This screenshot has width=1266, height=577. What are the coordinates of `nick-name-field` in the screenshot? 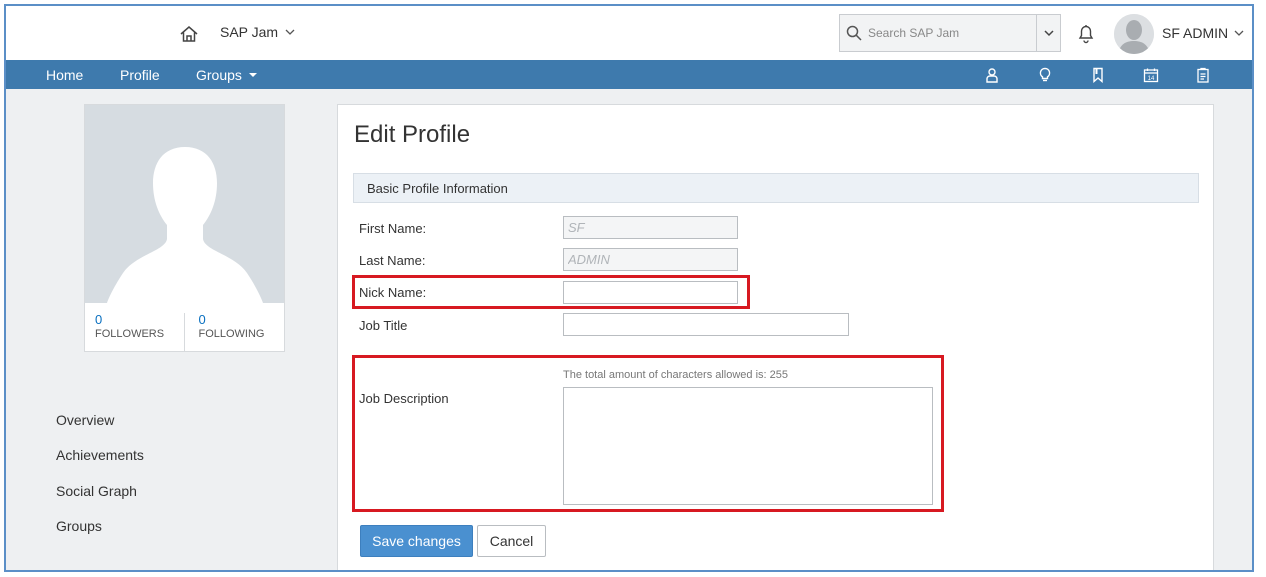 It's located at (650, 292).